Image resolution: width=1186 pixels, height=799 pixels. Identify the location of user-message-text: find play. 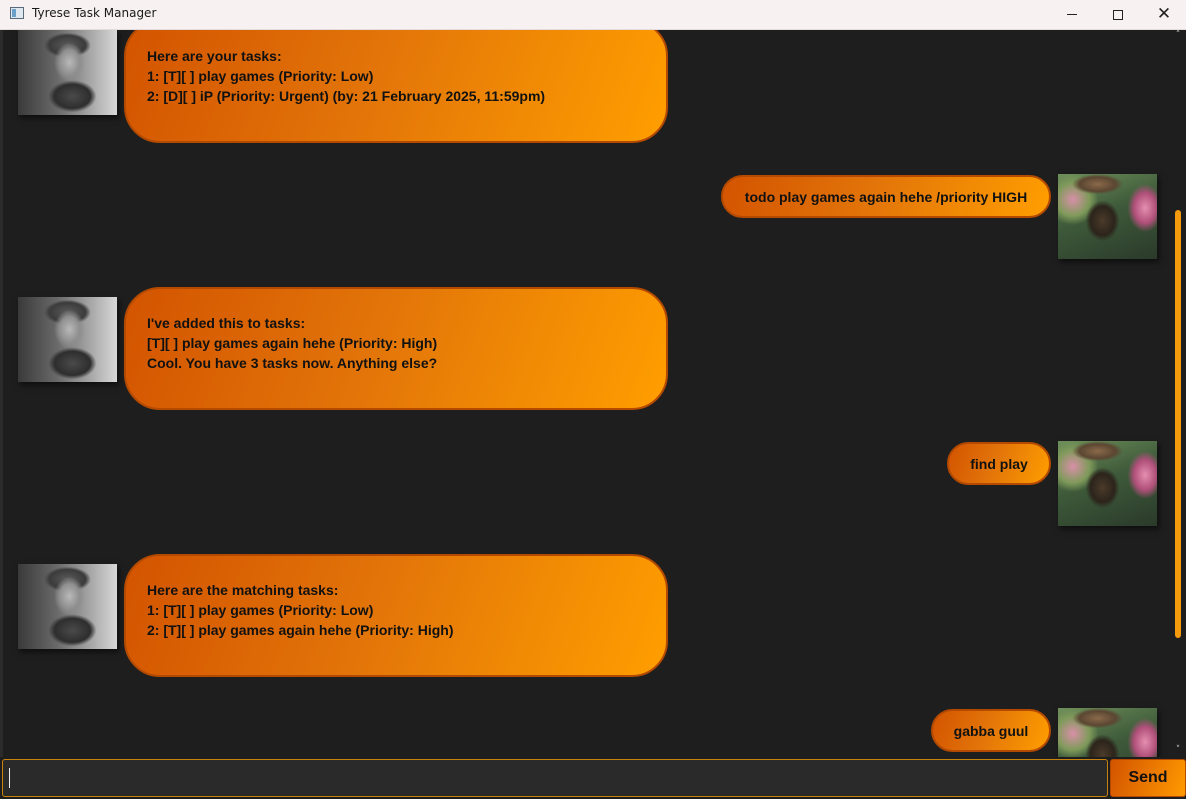
(999, 463).